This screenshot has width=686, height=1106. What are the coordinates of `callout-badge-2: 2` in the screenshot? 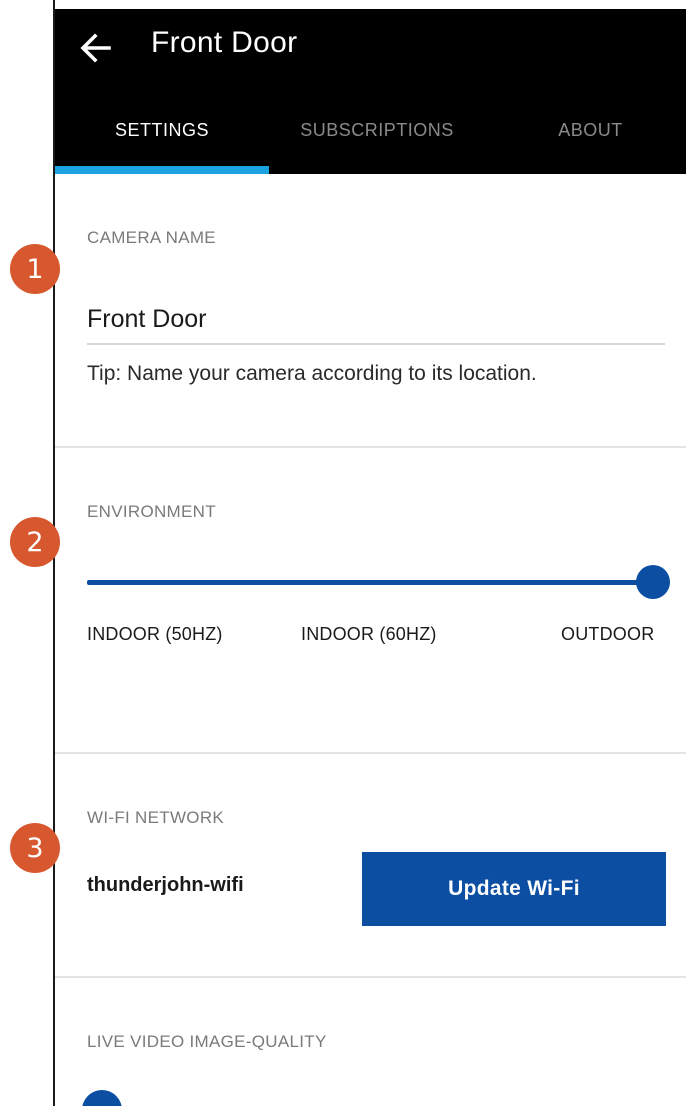 It's located at (35, 542).